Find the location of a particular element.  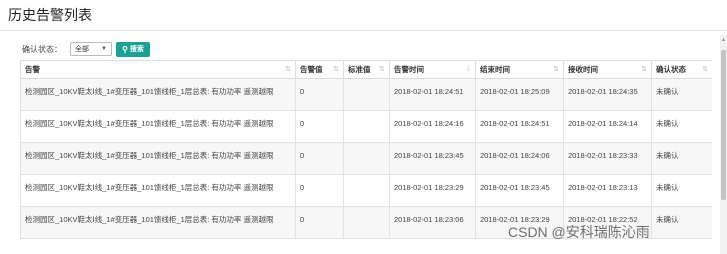

table-cell: 2018-02-01 18:23:13 is located at coordinates (607, 190).